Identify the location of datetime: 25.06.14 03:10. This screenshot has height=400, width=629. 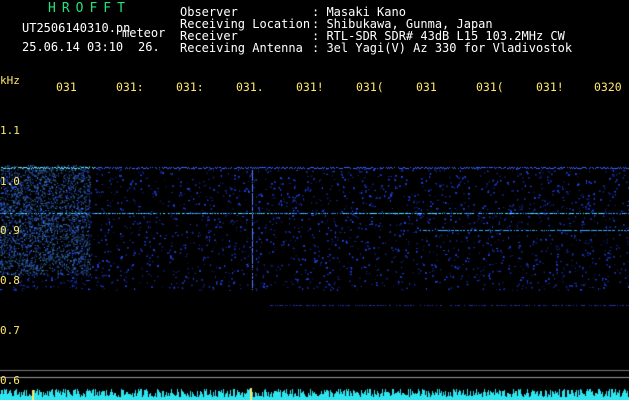
(73, 47).